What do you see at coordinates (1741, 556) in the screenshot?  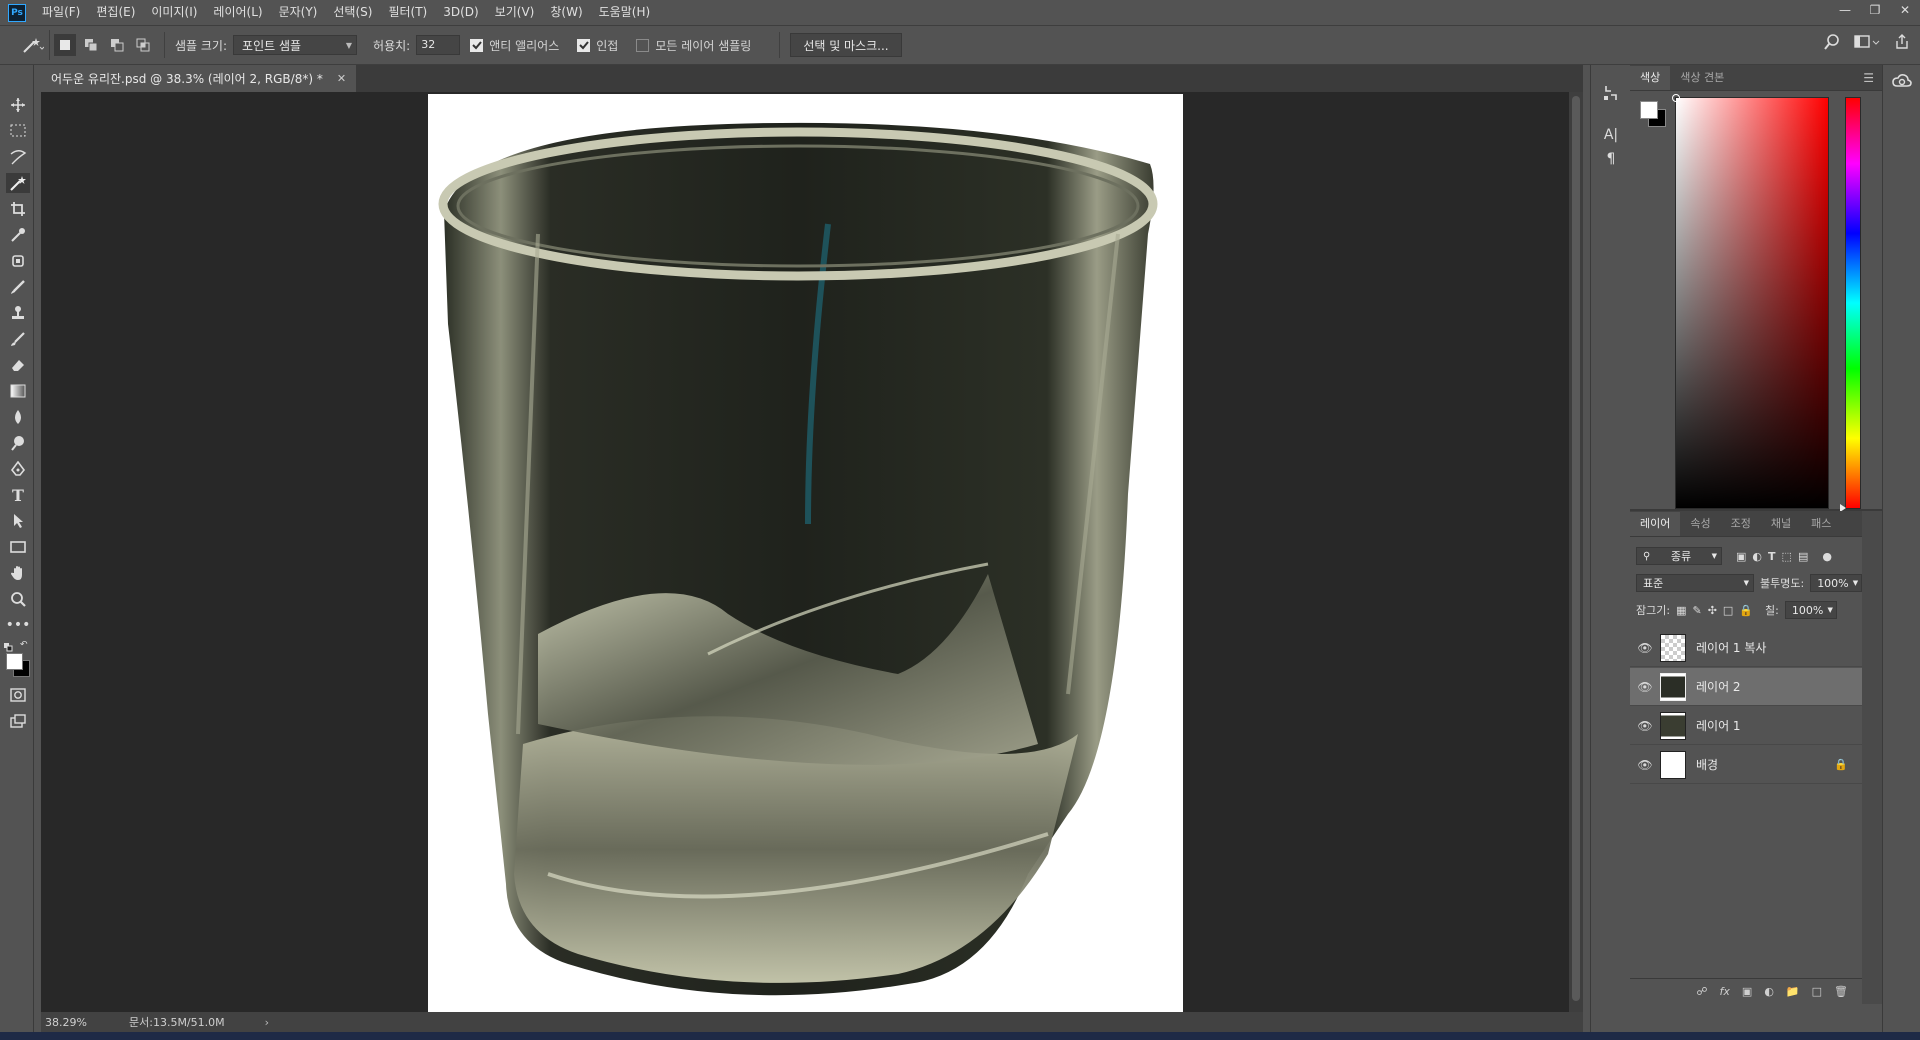 I see `filter-pixel-icon: ▣` at bounding box center [1741, 556].